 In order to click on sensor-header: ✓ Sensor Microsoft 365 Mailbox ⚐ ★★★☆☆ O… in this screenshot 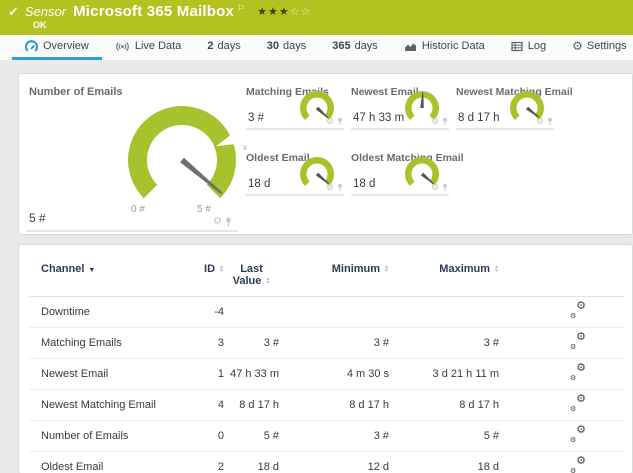, I will do `click(316, 17)`.